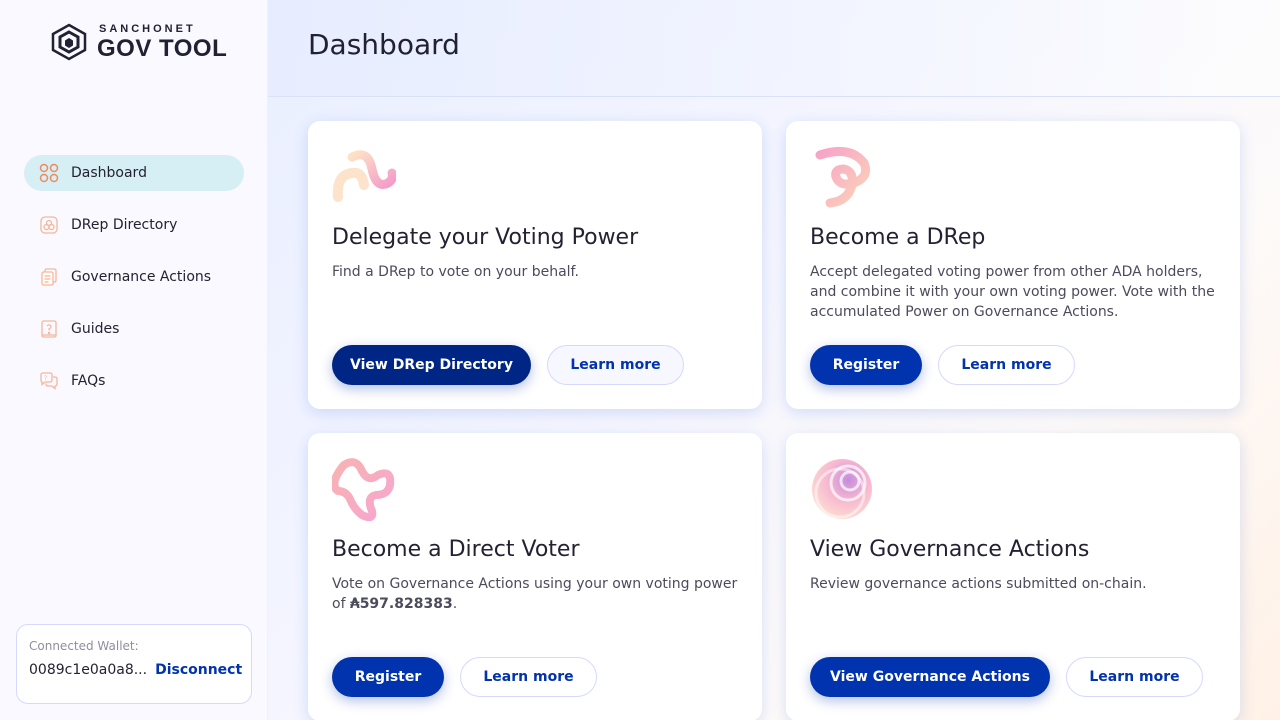  Describe the element at coordinates (124, 225) in the screenshot. I see `sidebar-item-label: DRep Directory` at that location.